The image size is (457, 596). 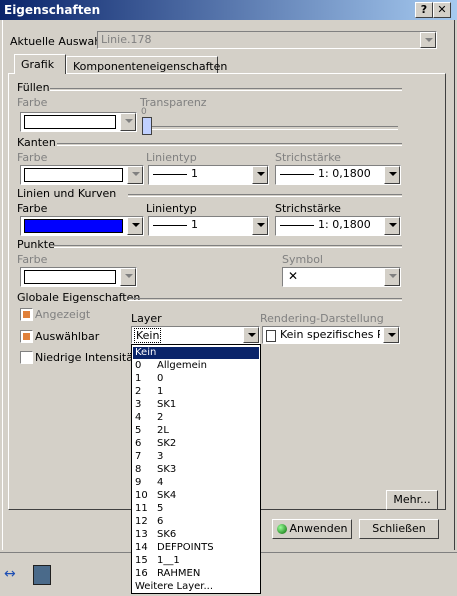 I want to click on fill-divider, so click(x=226, y=89).